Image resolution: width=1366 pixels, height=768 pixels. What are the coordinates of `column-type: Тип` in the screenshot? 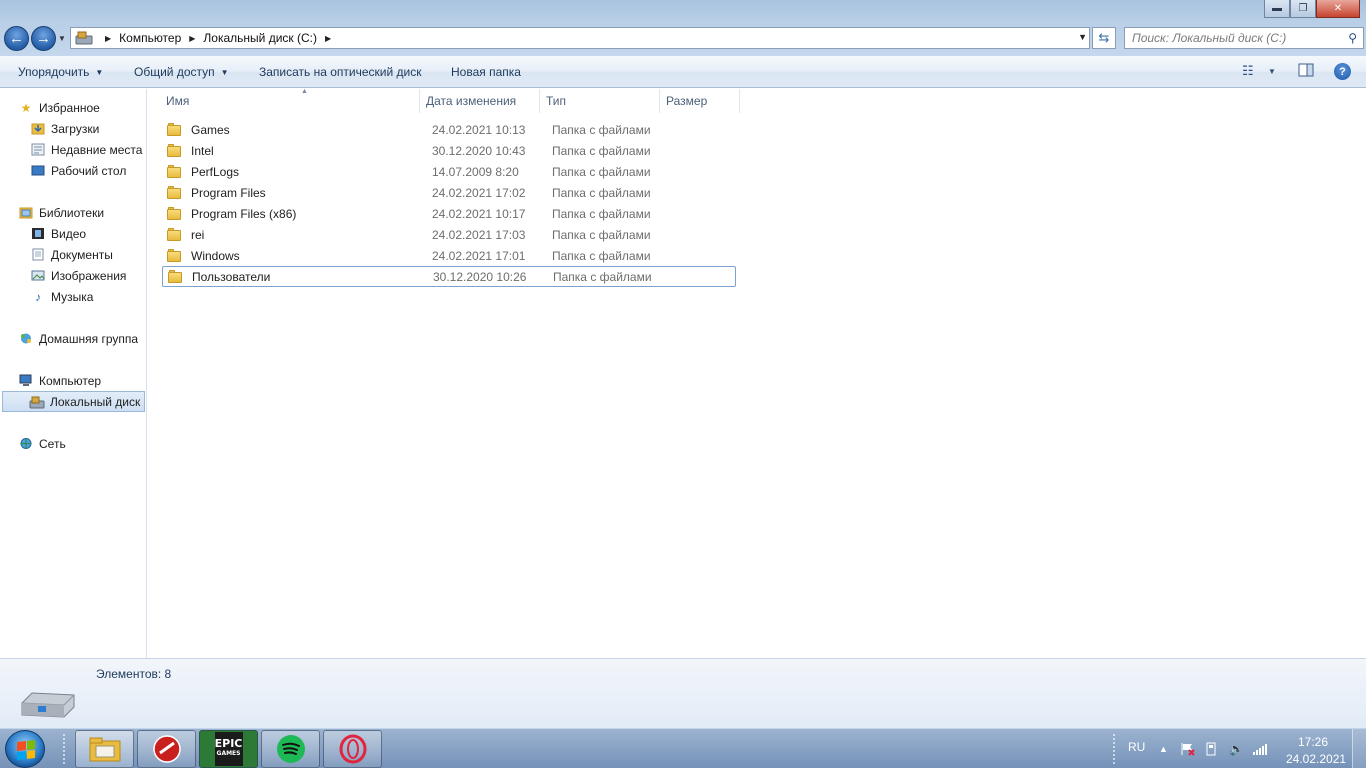 It's located at (601, 101).